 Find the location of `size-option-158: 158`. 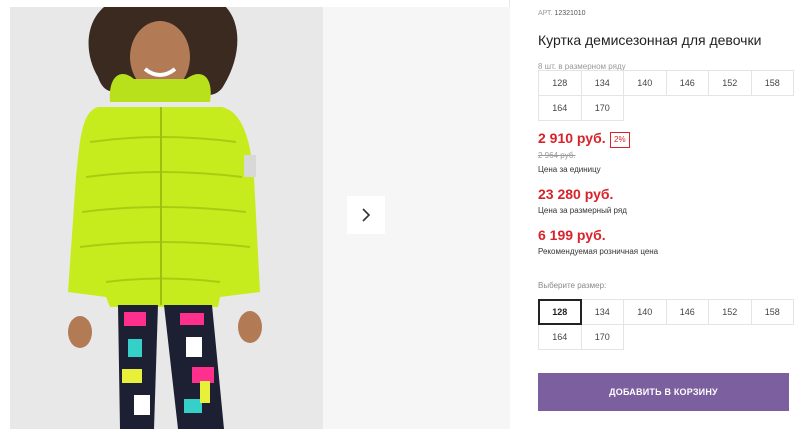

size-option-158: 158 is located at coordinates (772, 312).